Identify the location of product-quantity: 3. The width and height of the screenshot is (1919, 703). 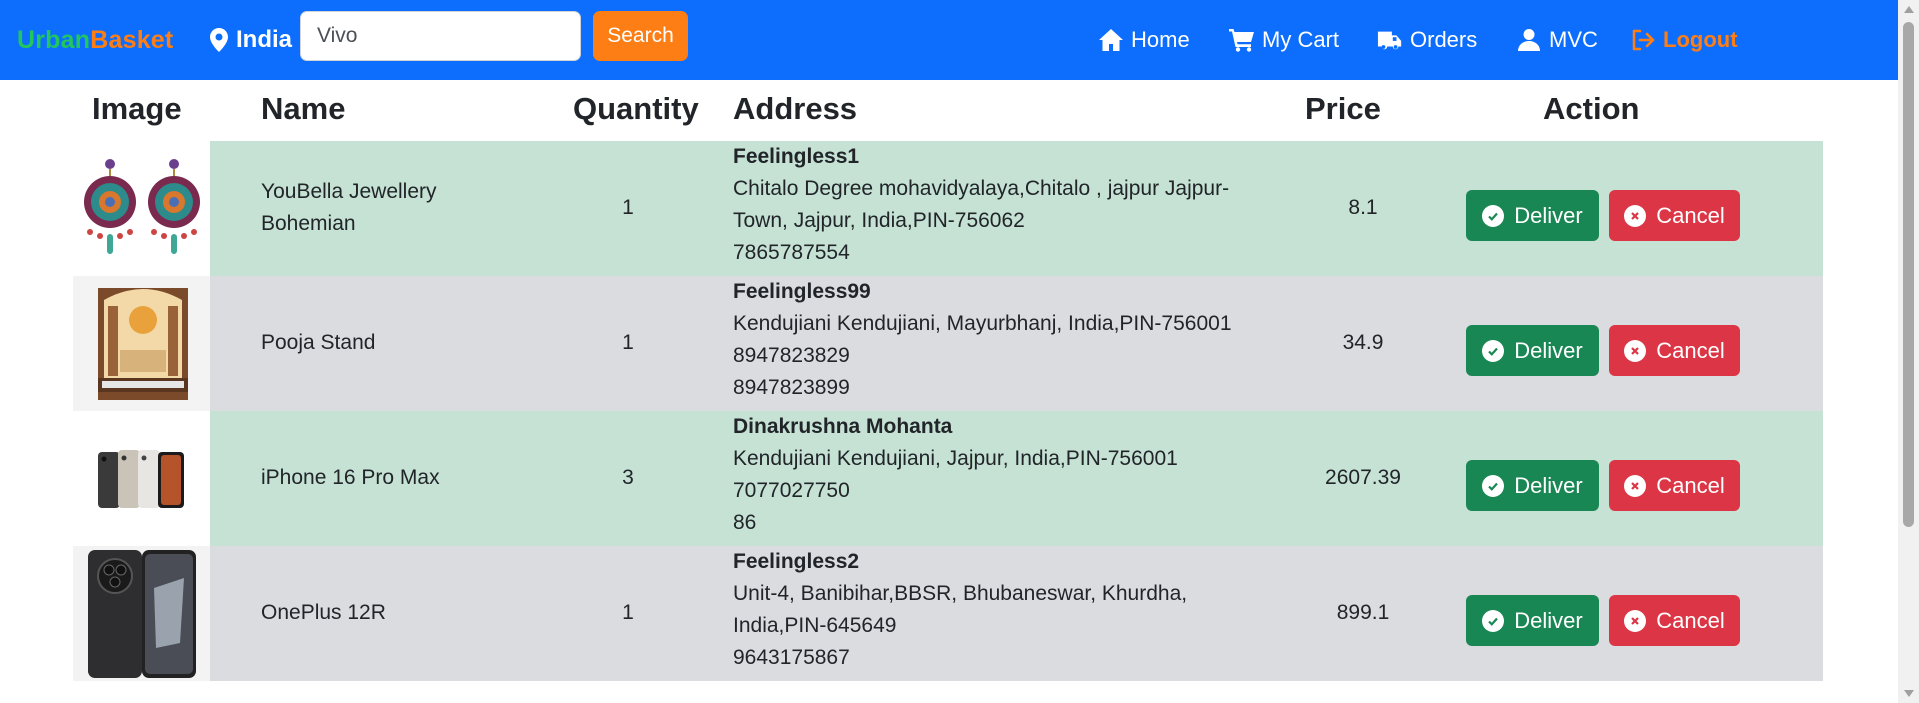
(628, 477).